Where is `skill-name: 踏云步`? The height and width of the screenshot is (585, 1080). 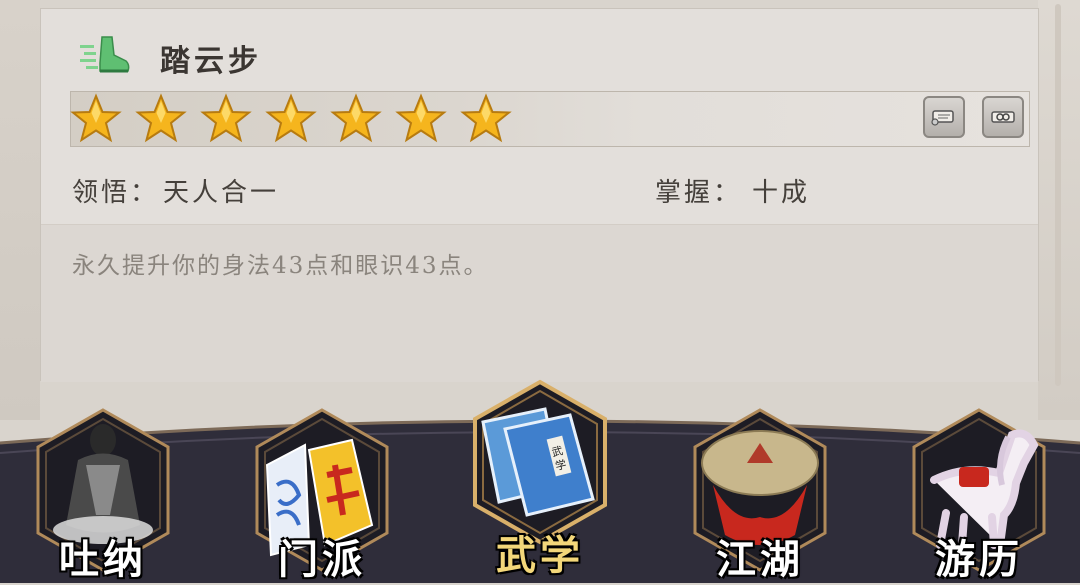
skill-name: 踏云步 is located at coordinates (211, 61).